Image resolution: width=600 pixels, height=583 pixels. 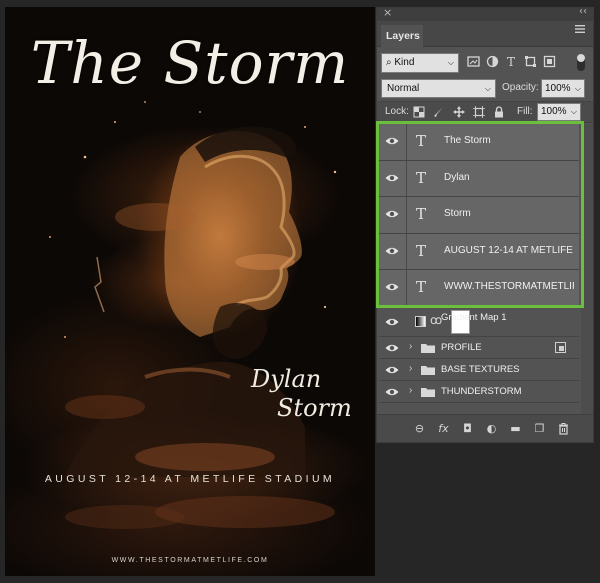 I want to click on move-icon, so click(x=459, y=112).